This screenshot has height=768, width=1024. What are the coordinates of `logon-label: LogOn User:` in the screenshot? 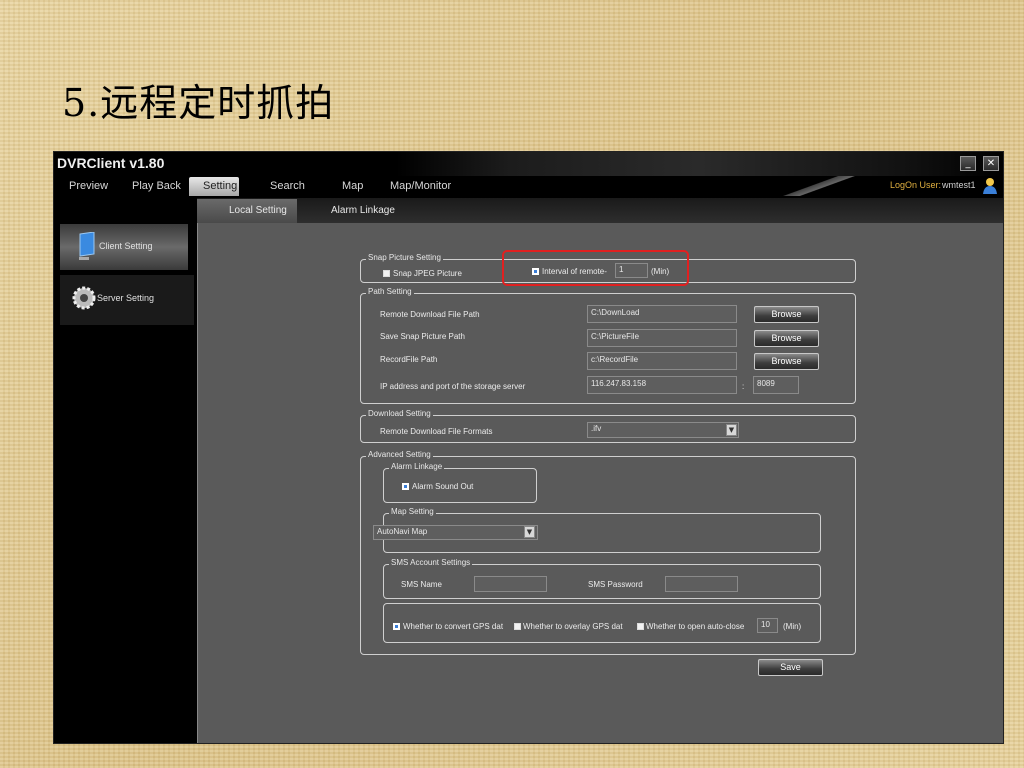 It's located at (916, 185).